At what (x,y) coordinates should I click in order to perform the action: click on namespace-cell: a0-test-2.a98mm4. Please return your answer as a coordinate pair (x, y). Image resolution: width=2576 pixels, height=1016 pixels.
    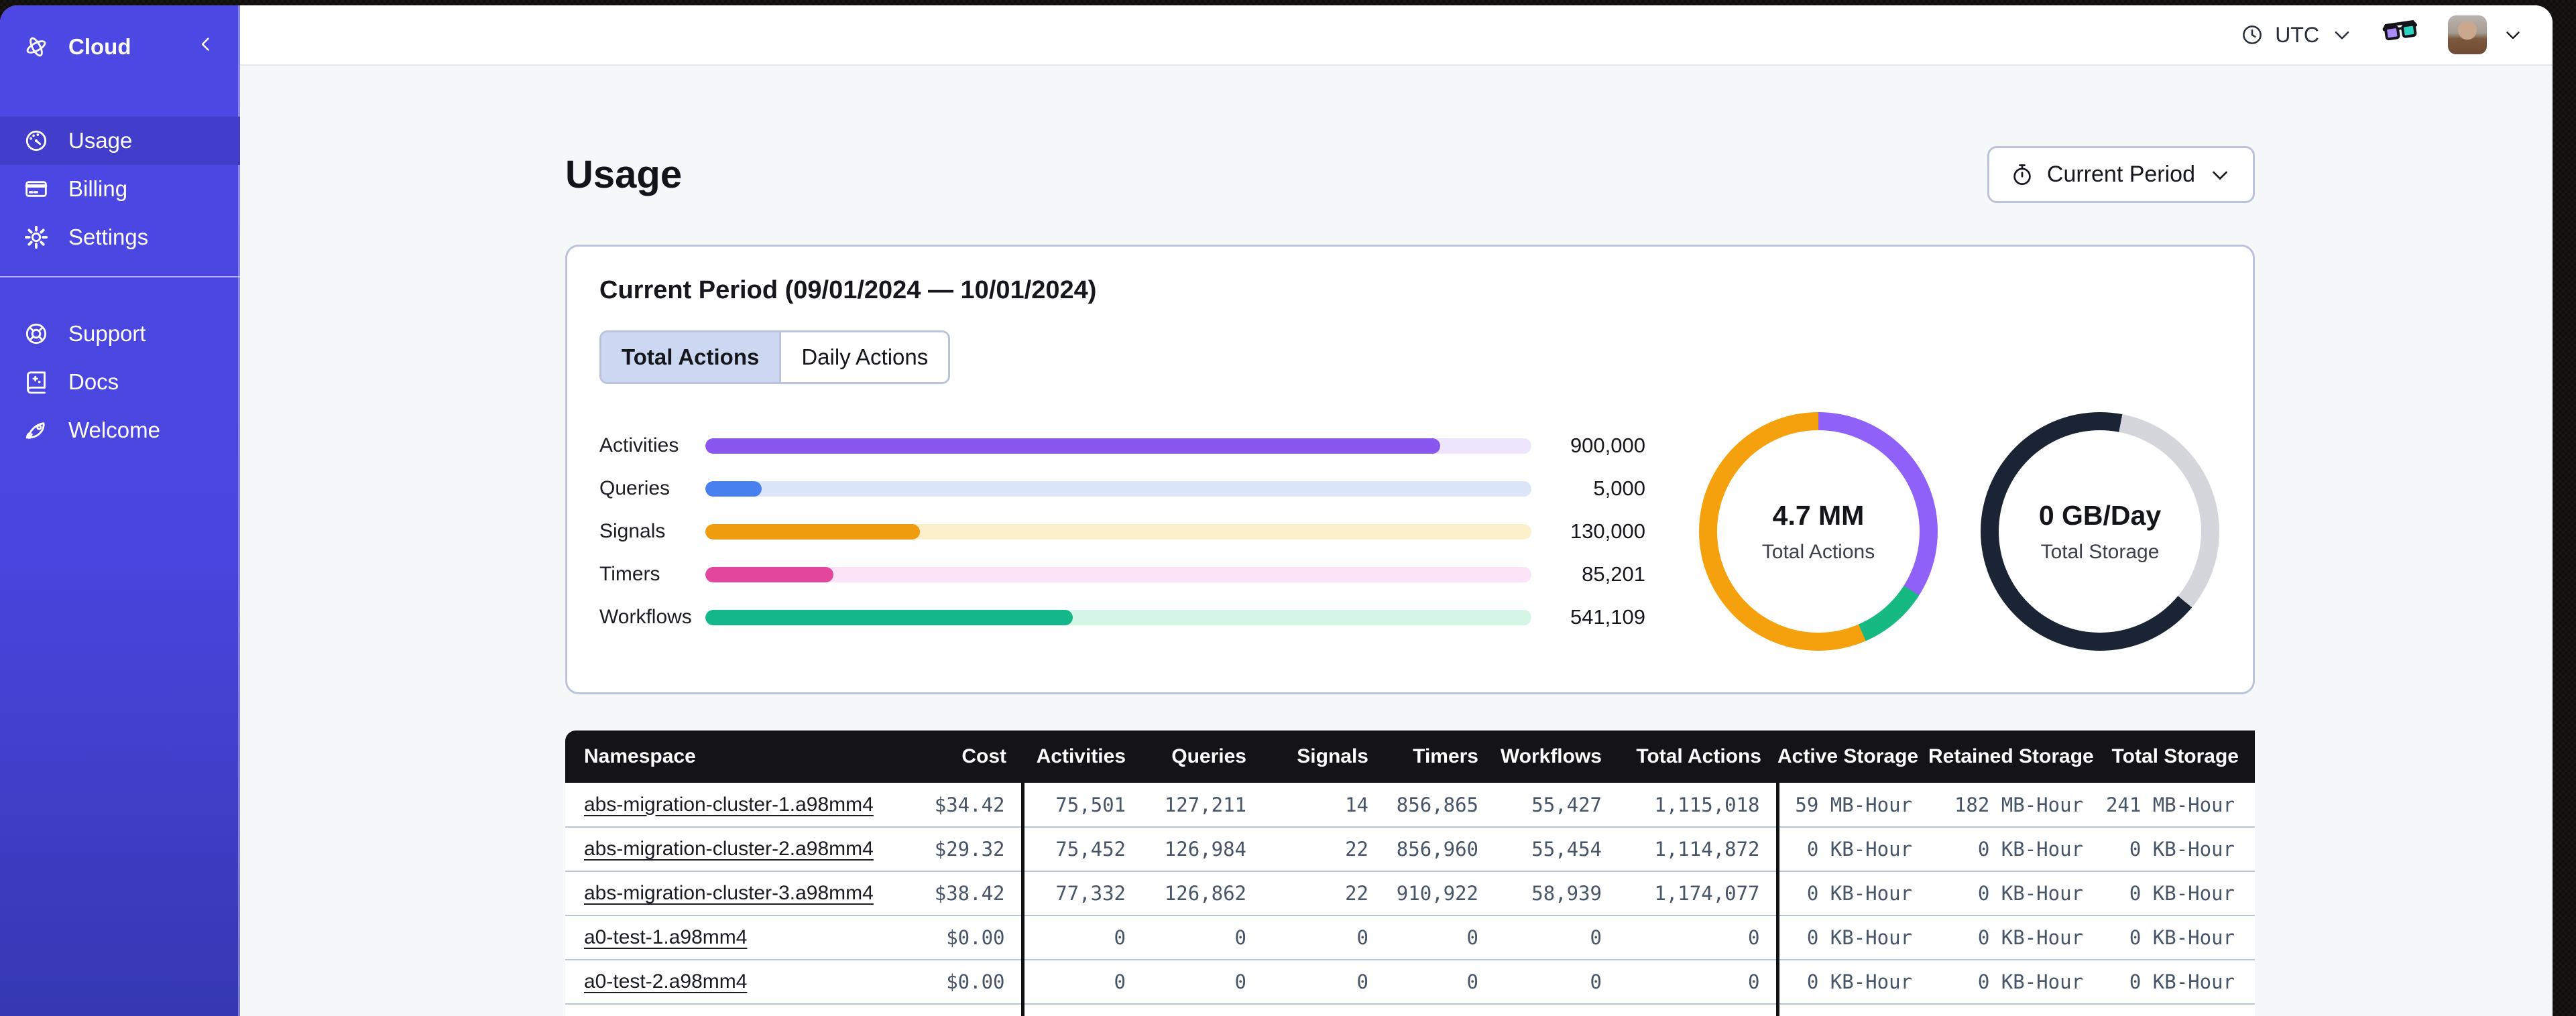
    Looking at the image, I should click on (712, 982).